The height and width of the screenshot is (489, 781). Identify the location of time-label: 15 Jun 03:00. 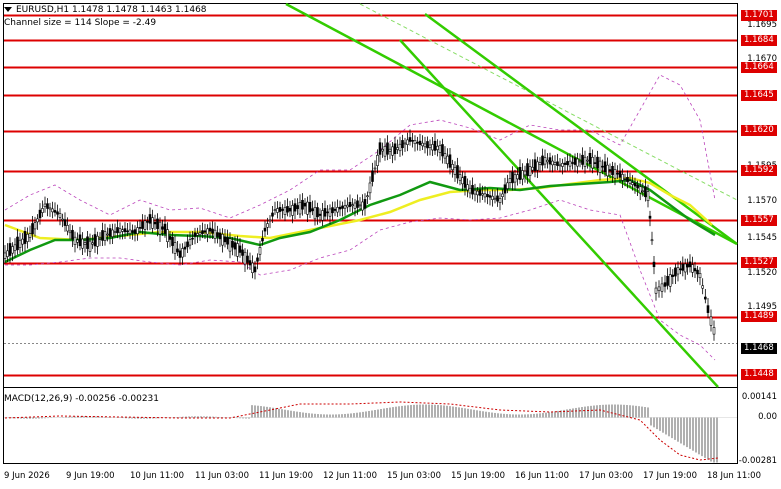
(414, 476).